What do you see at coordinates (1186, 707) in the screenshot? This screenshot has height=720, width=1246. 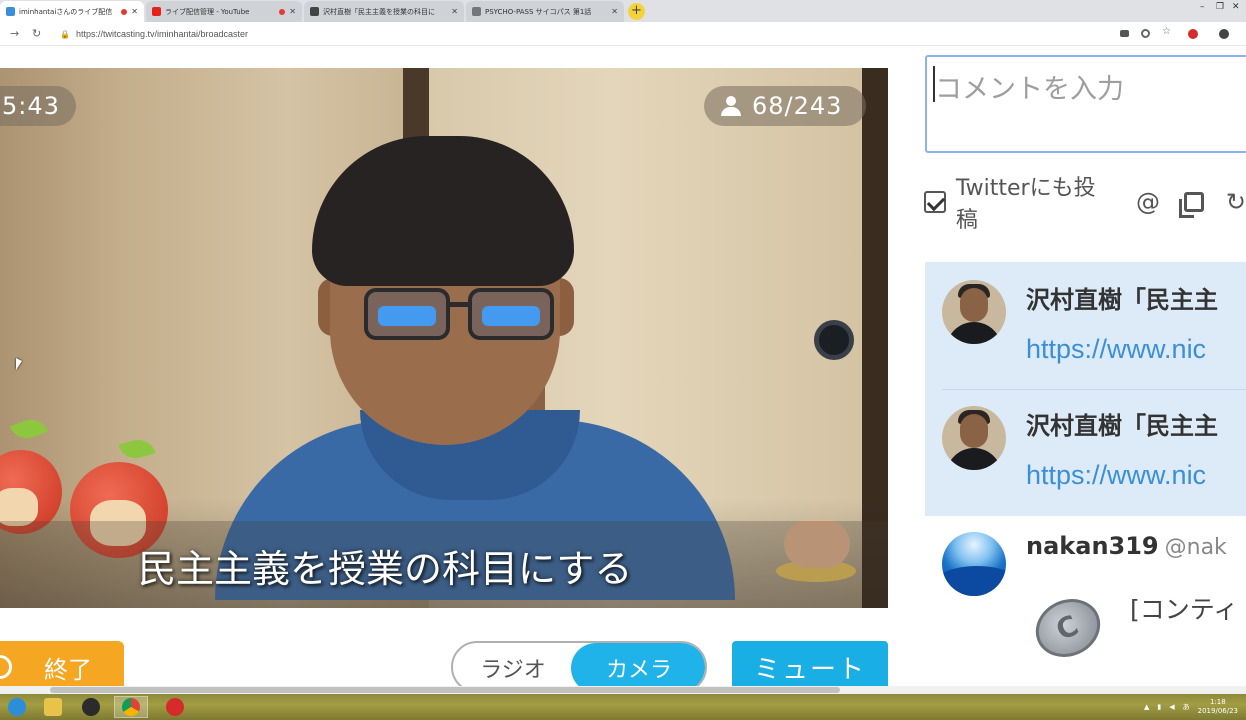 I see `ime-icon: あ` at bounding box center [1186, 707].